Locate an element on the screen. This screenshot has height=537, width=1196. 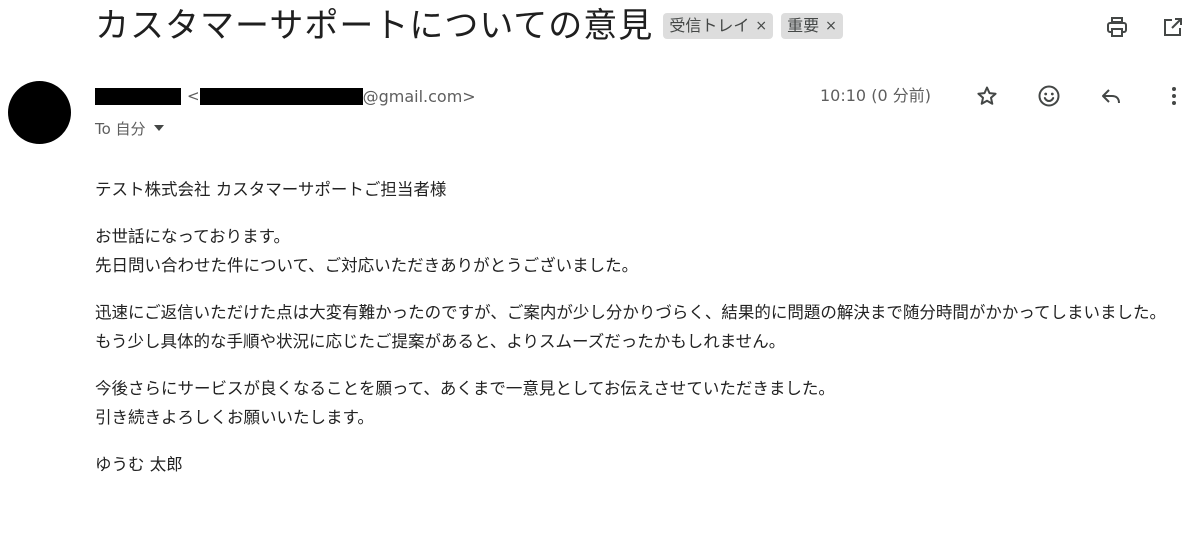
label-chip-important: 重要 × is located at coordinates (812, 26).